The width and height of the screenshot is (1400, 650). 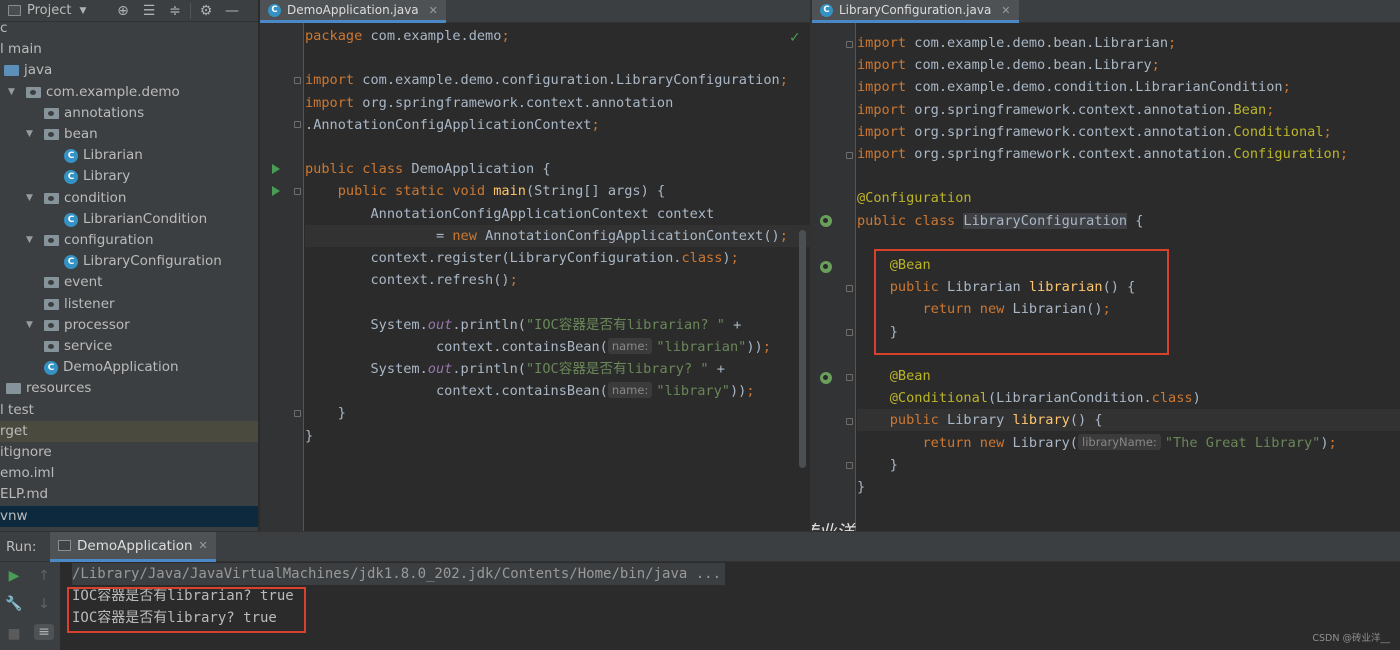 I want to click on tree-item: ELP.md, so click(x=129, y=494).